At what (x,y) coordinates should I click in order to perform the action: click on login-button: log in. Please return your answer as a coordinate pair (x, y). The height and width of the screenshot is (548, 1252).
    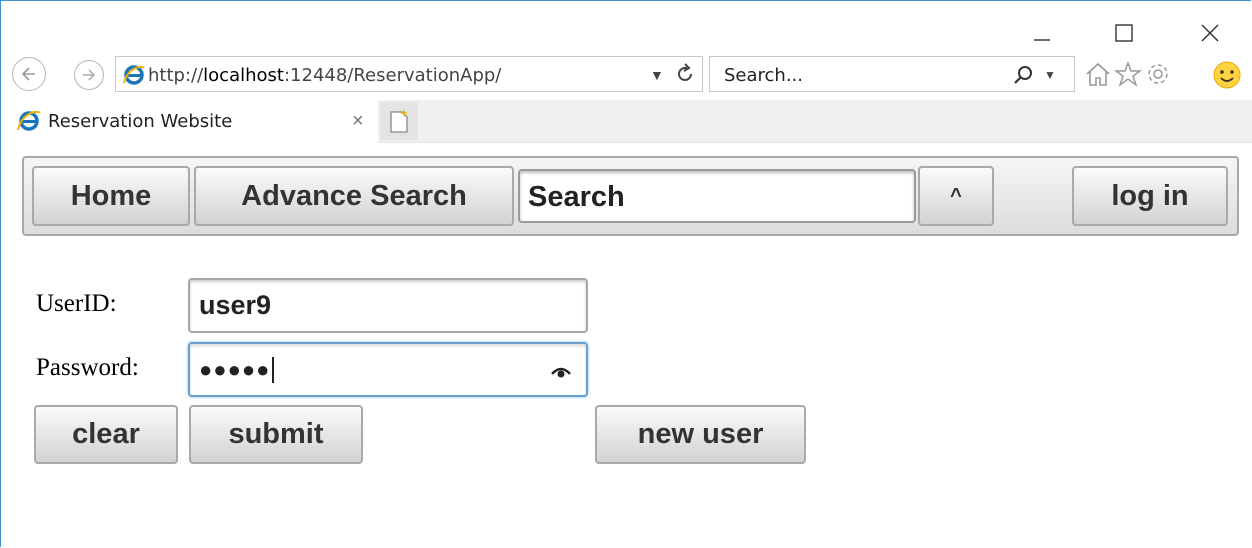
    Looking at the image, I should click on (1150, 196).